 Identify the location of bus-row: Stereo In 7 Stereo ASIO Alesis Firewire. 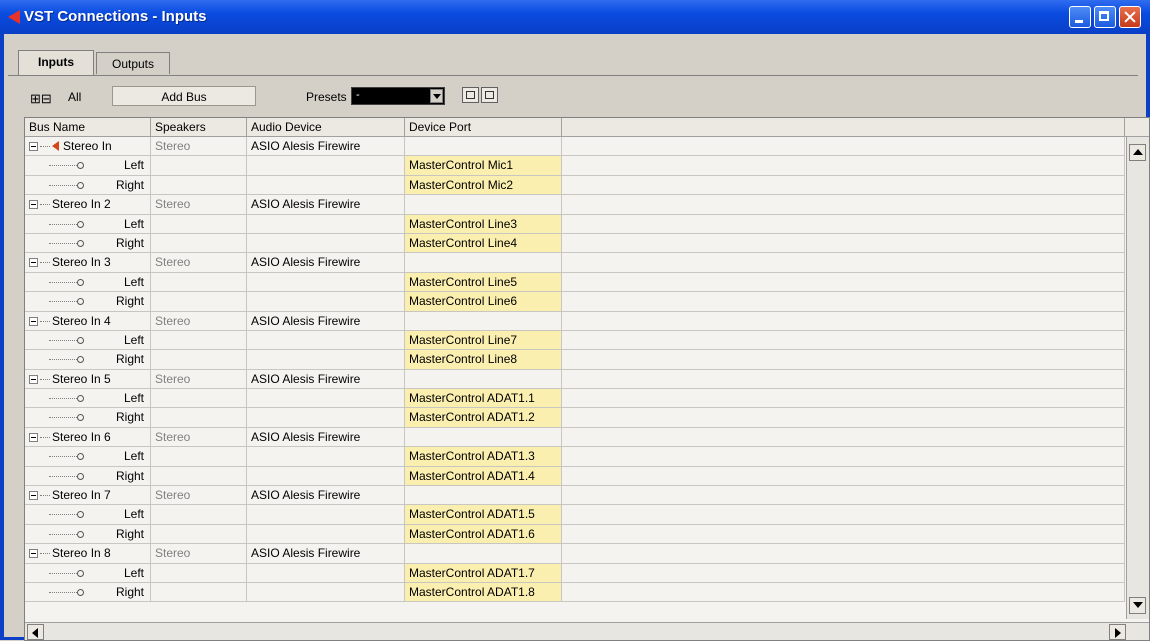
(575, 496).